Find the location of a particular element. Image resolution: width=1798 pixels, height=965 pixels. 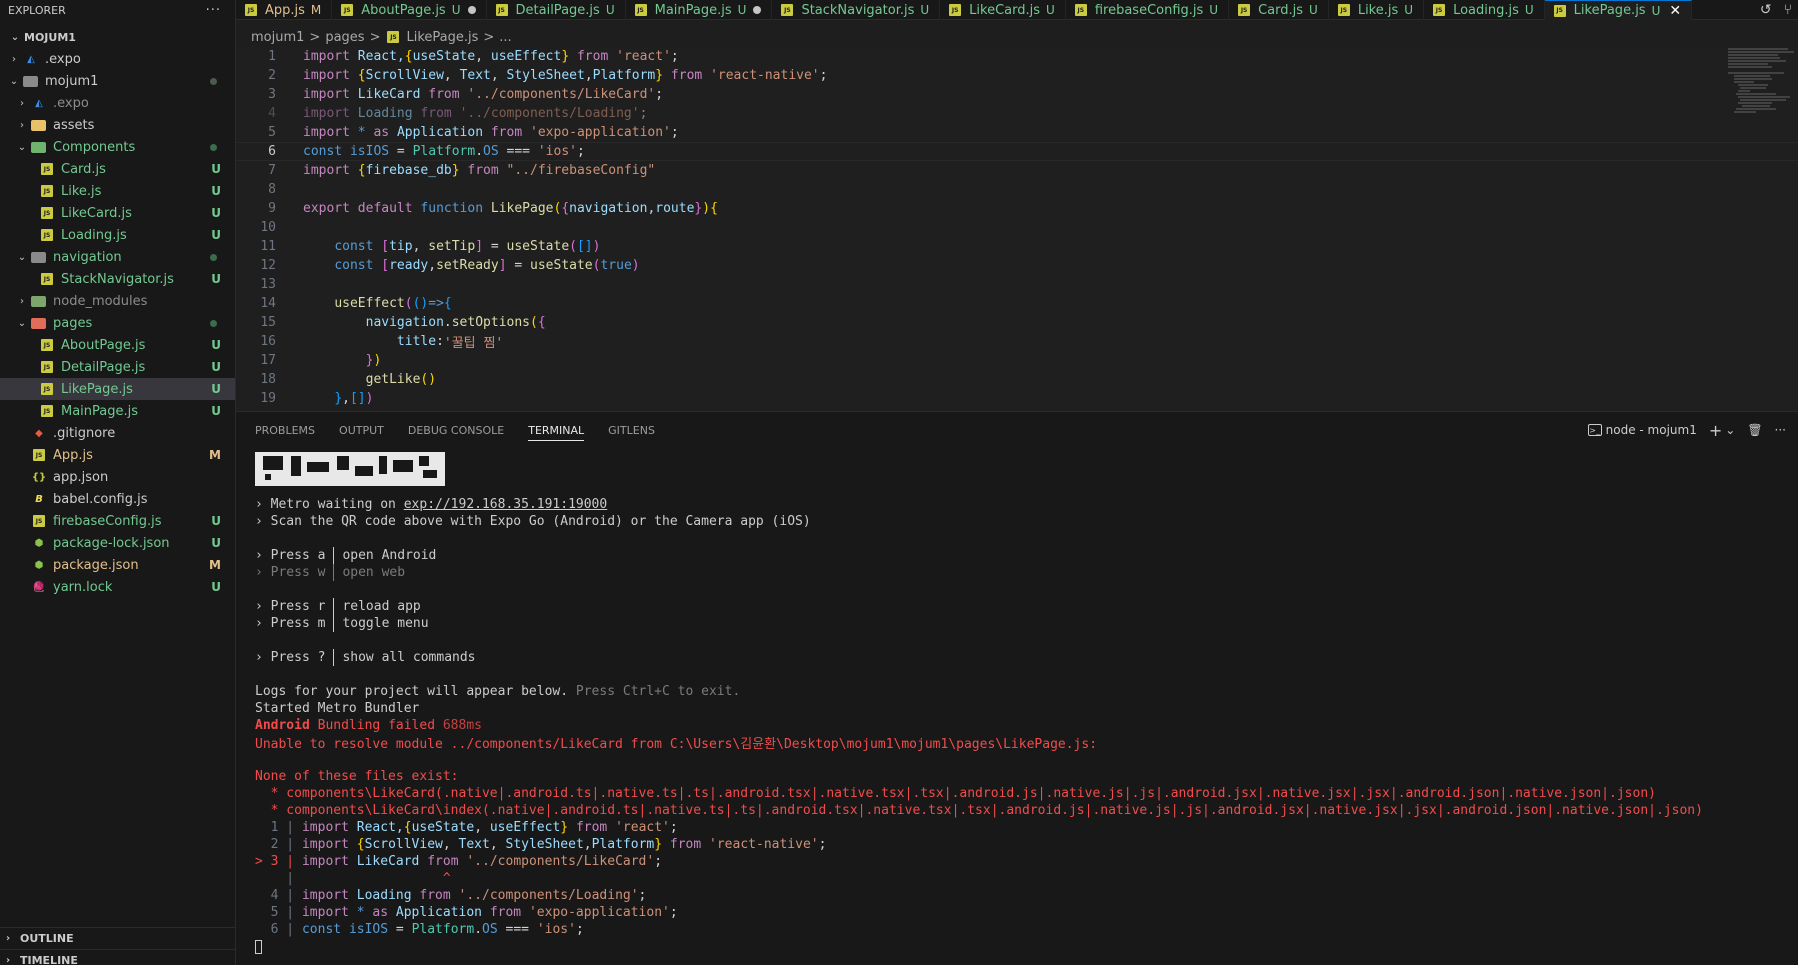

tab-app-js: JS App.js M is located at coordinates (284, 10).